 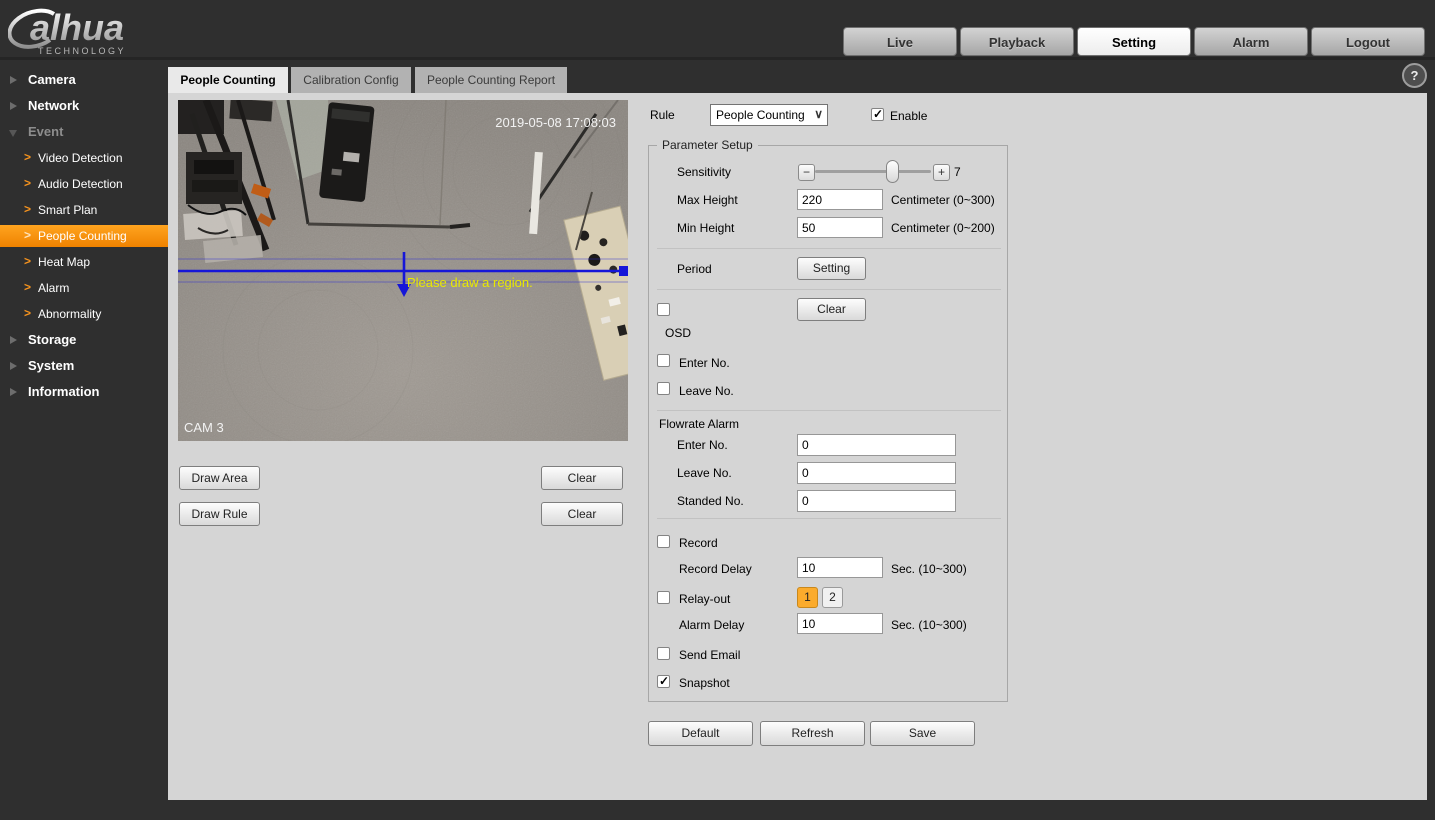 I want to click on flowrate-leave-input, so click(x=876, y=473).